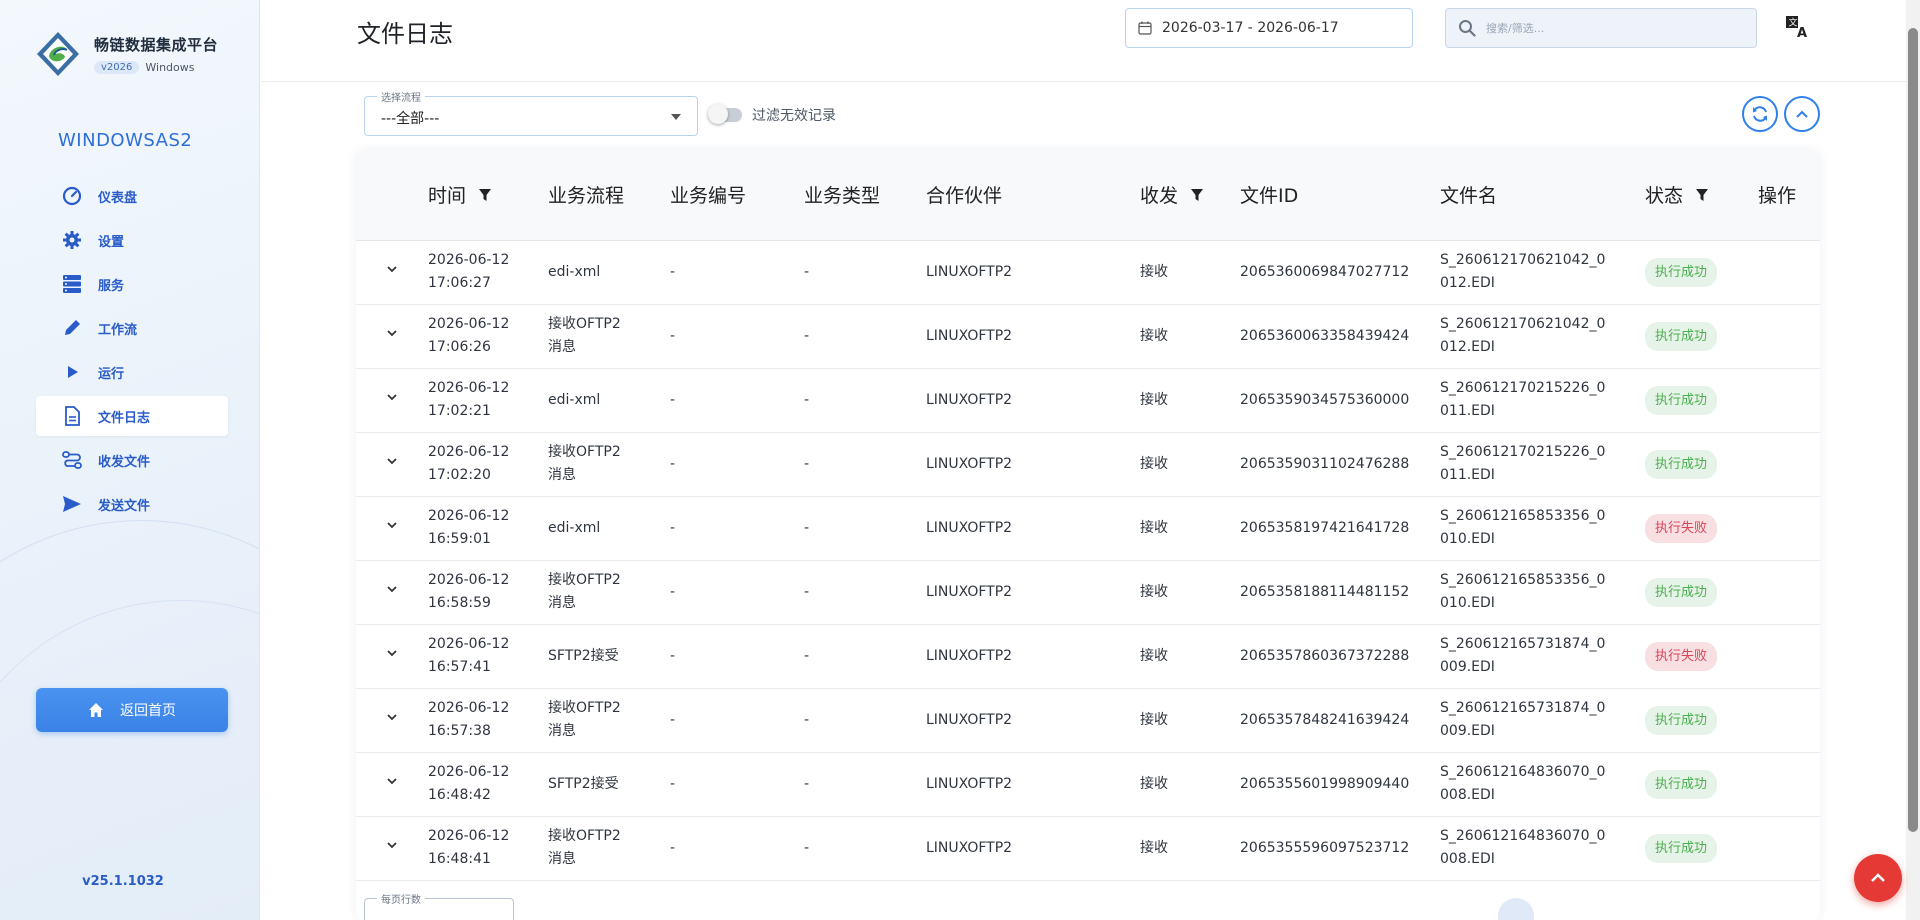 The width and height of the screenshot is (1920, 920). What do you see at coordinates (459, 475) in the screenshot?
I see `cell-time-text: 17:02:20` at bounding box center [459, 475].